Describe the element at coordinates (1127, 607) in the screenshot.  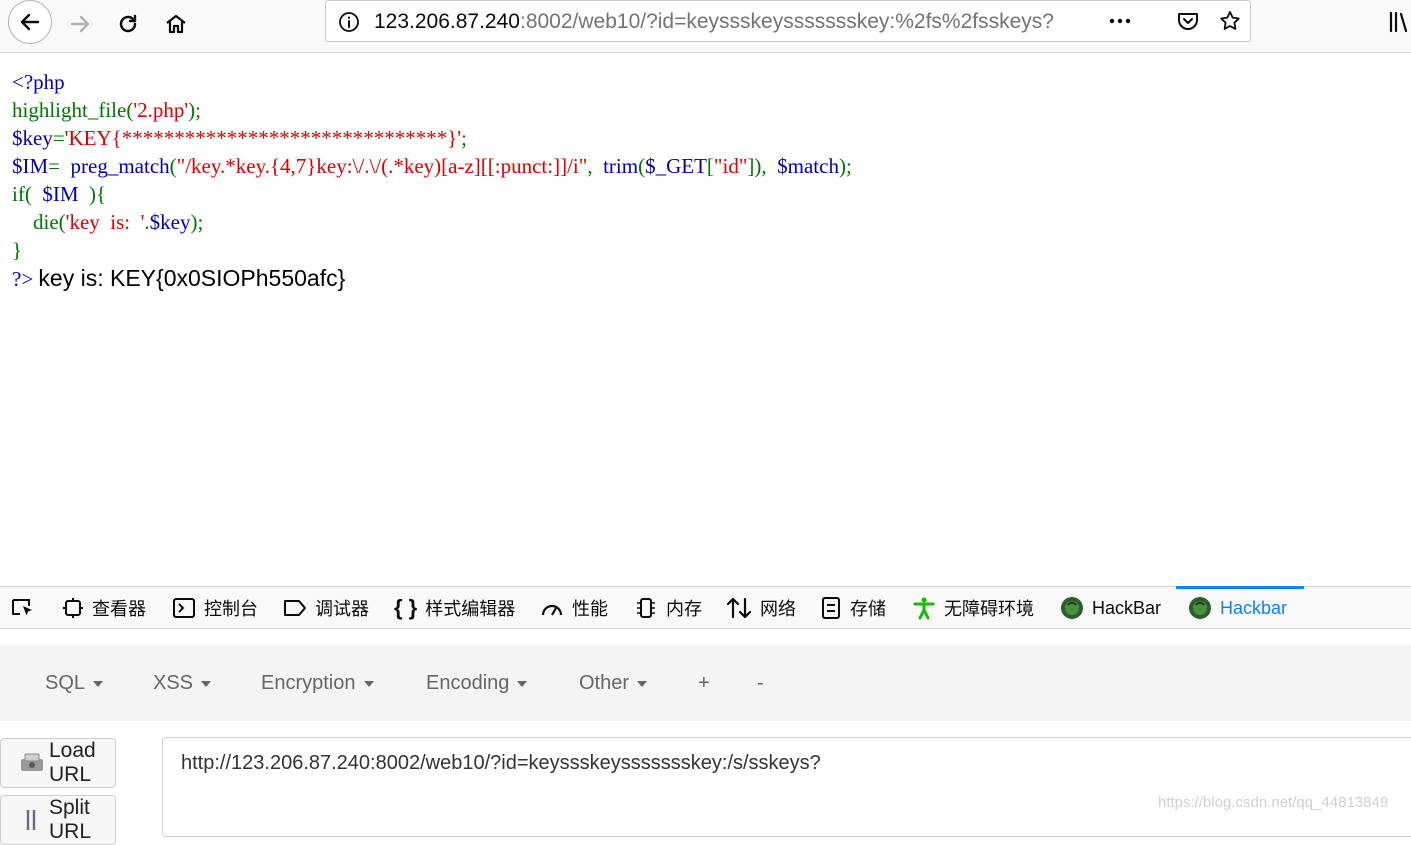
I see `tab-label: HackBar` at that location.